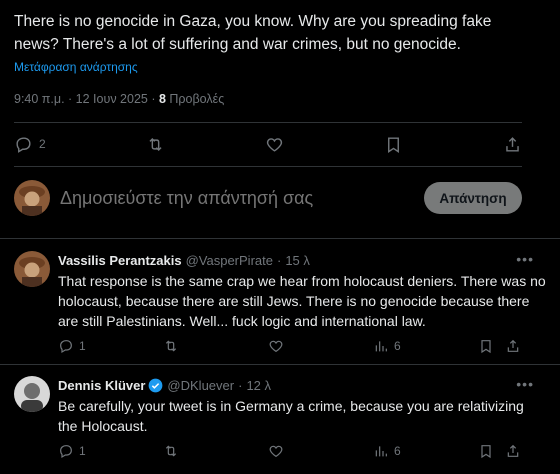  I want to click on reply-time: 15 λ, so click(297, 260).